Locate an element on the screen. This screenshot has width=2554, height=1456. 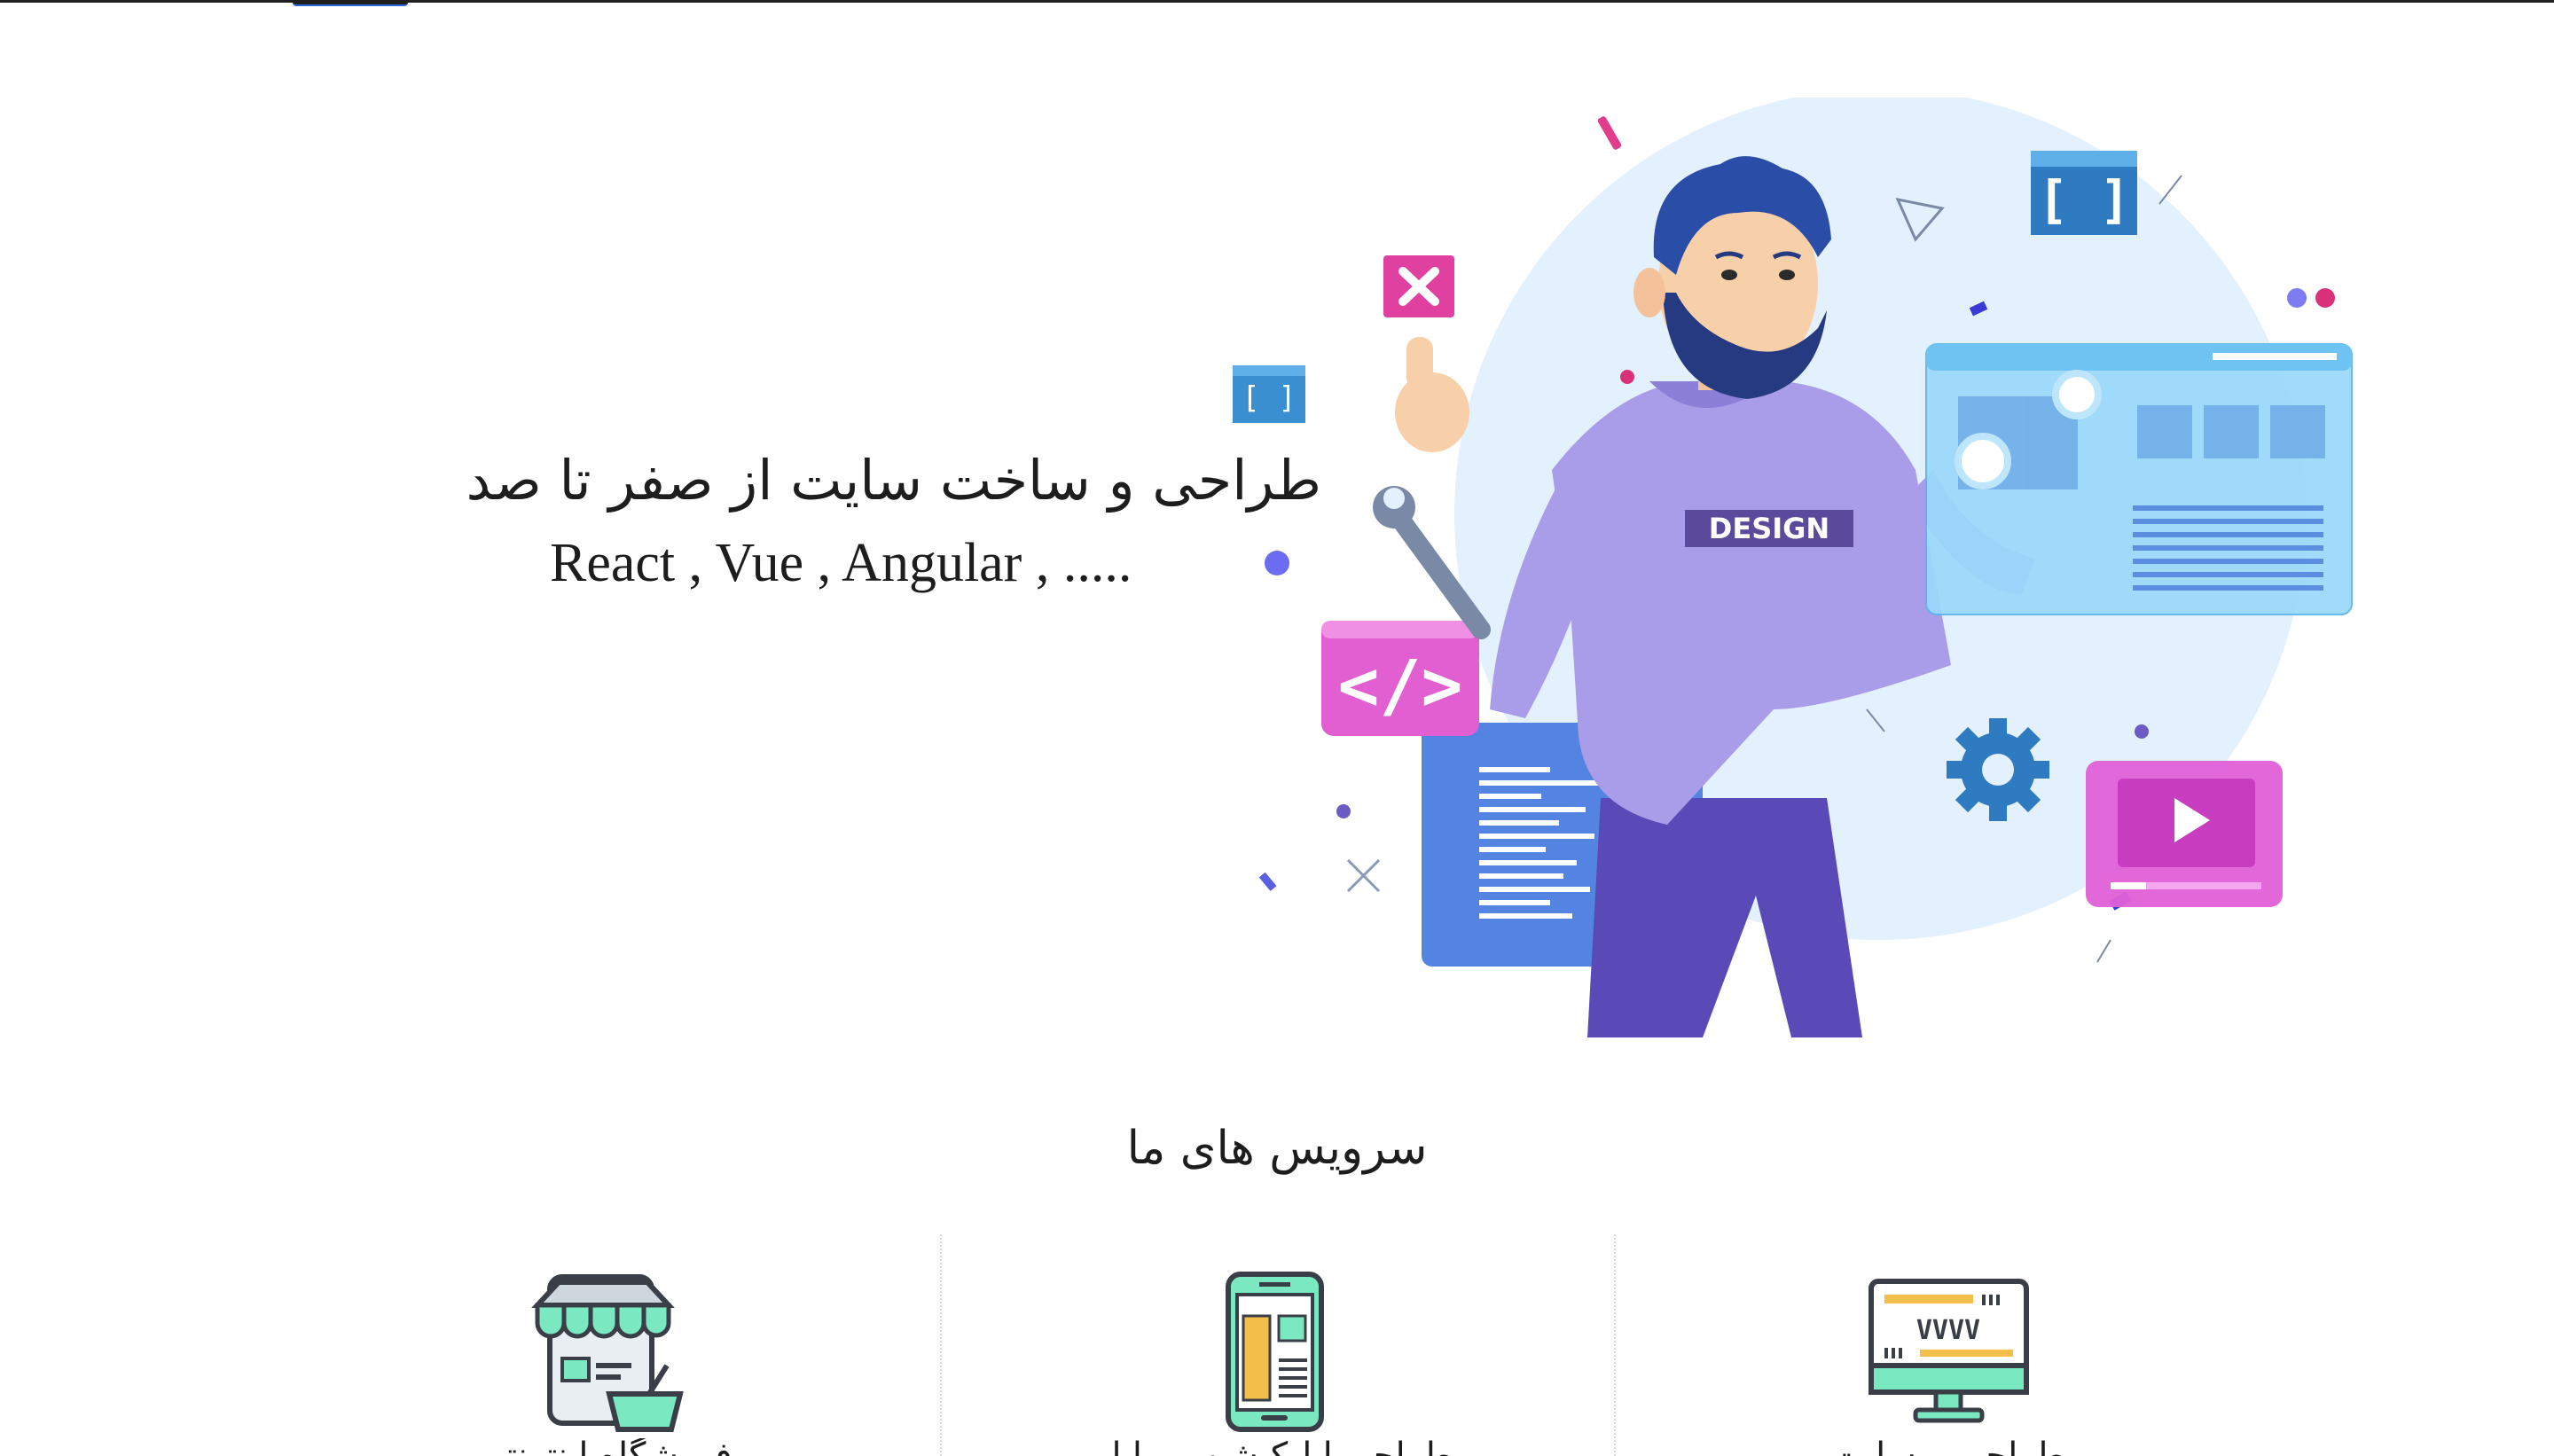
services-divider-left is located at coordinates (941, 1345).